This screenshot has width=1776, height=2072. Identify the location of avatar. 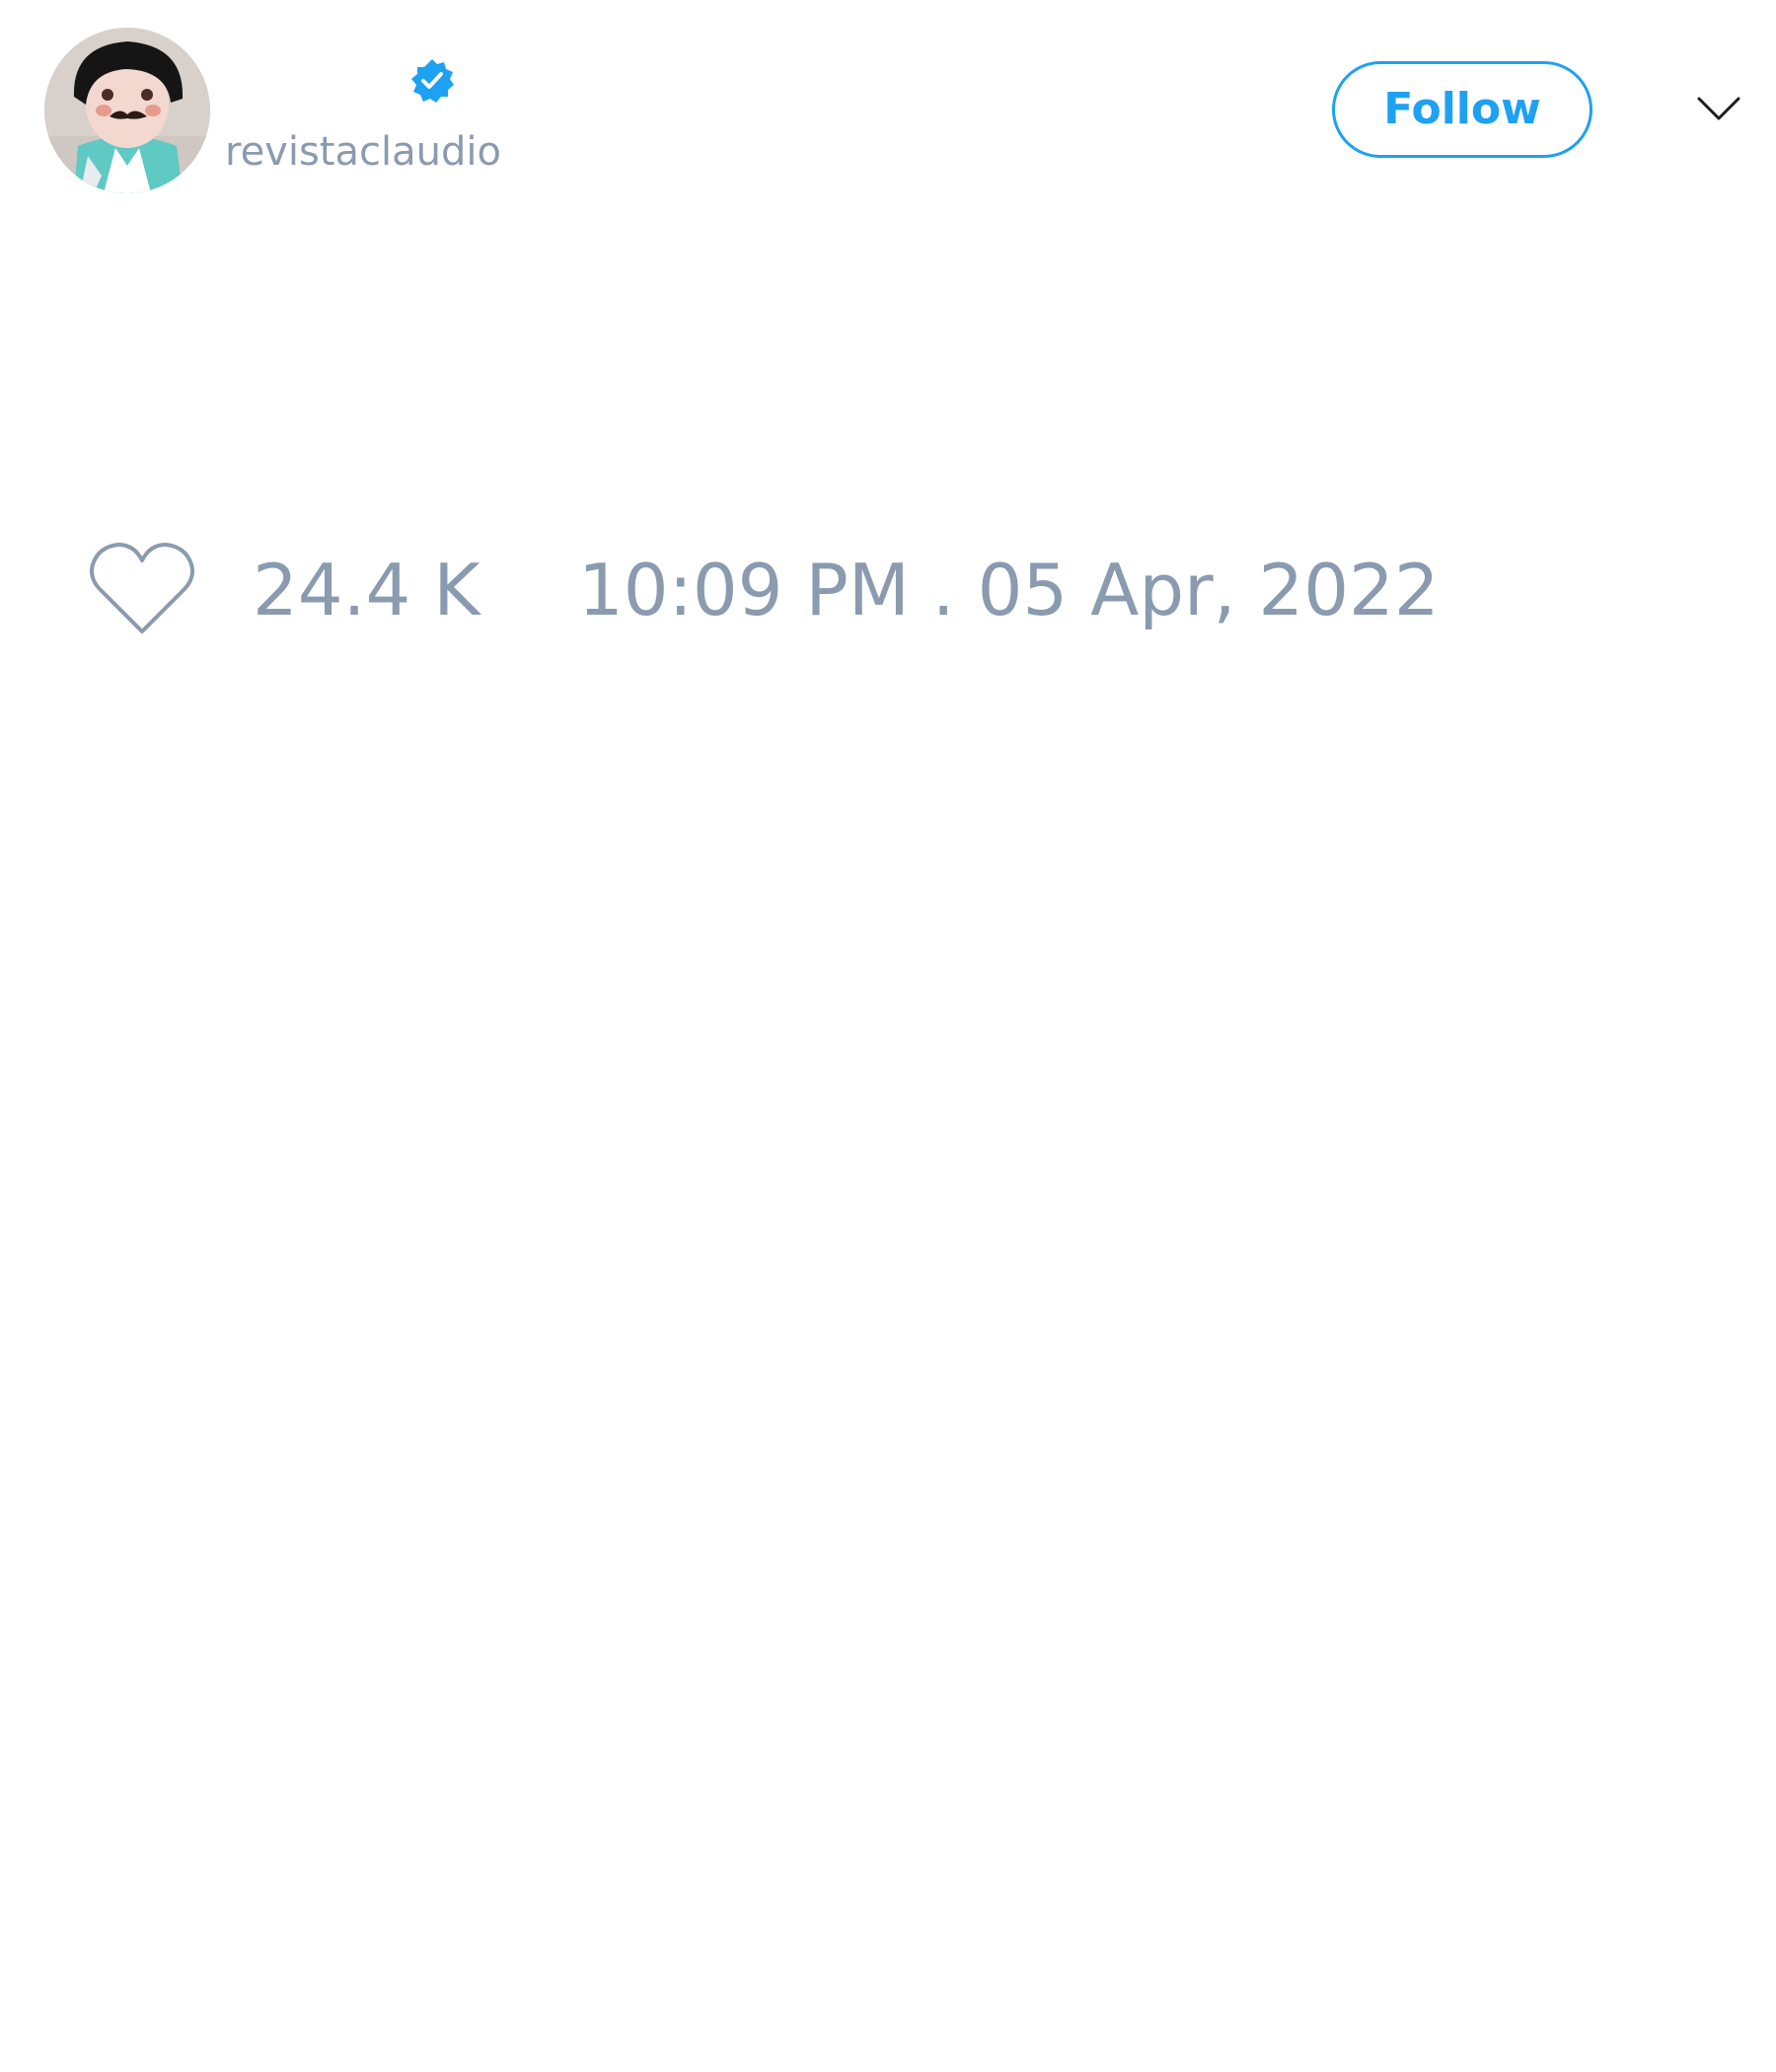
(127, 111).